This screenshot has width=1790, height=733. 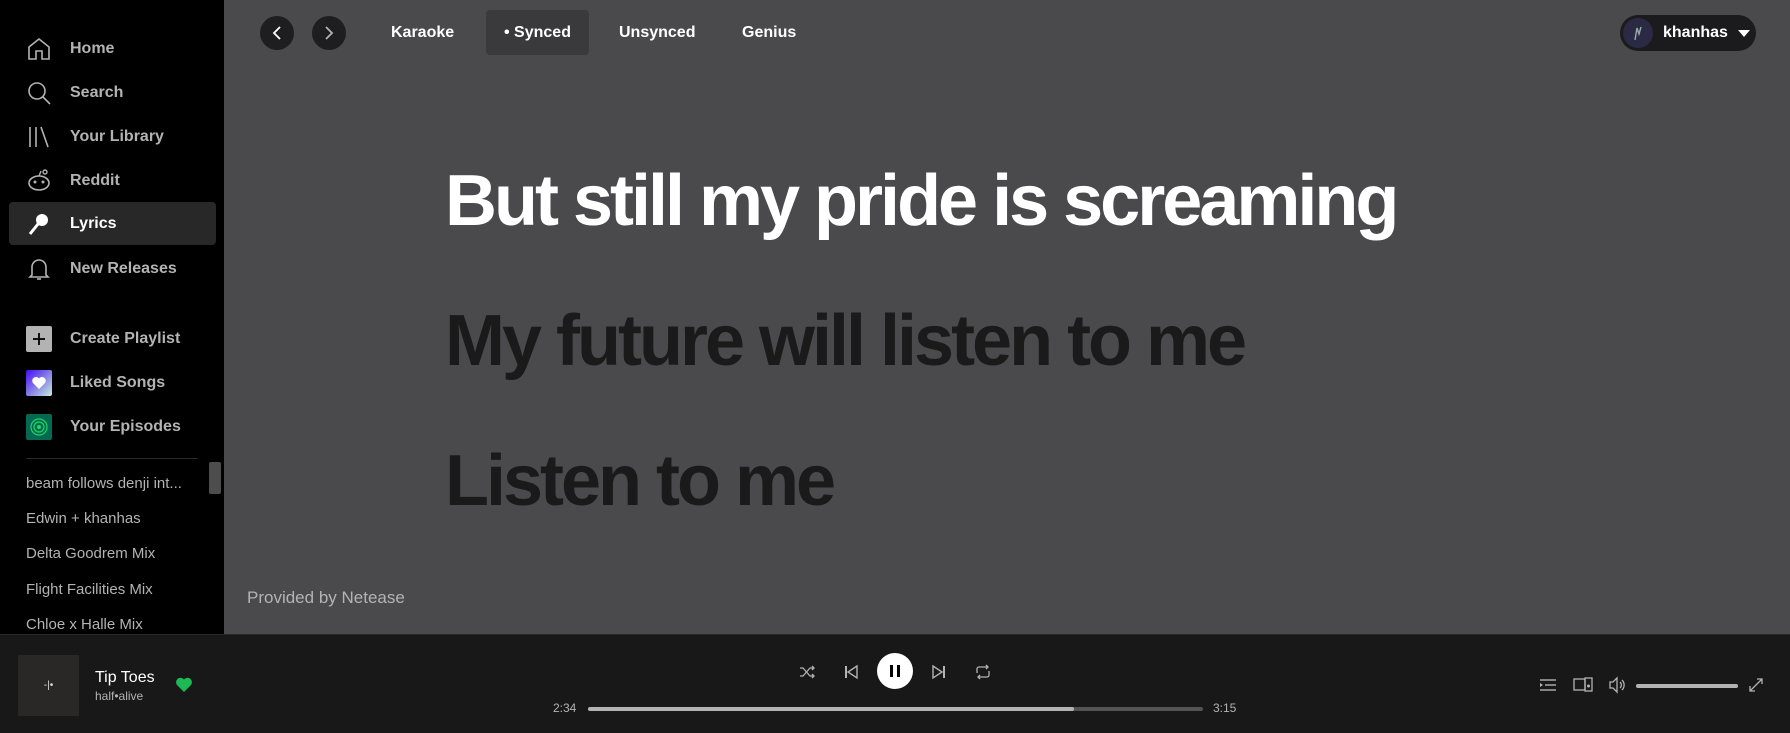 I want to click on pause-icon, so click(x=895, y=671).